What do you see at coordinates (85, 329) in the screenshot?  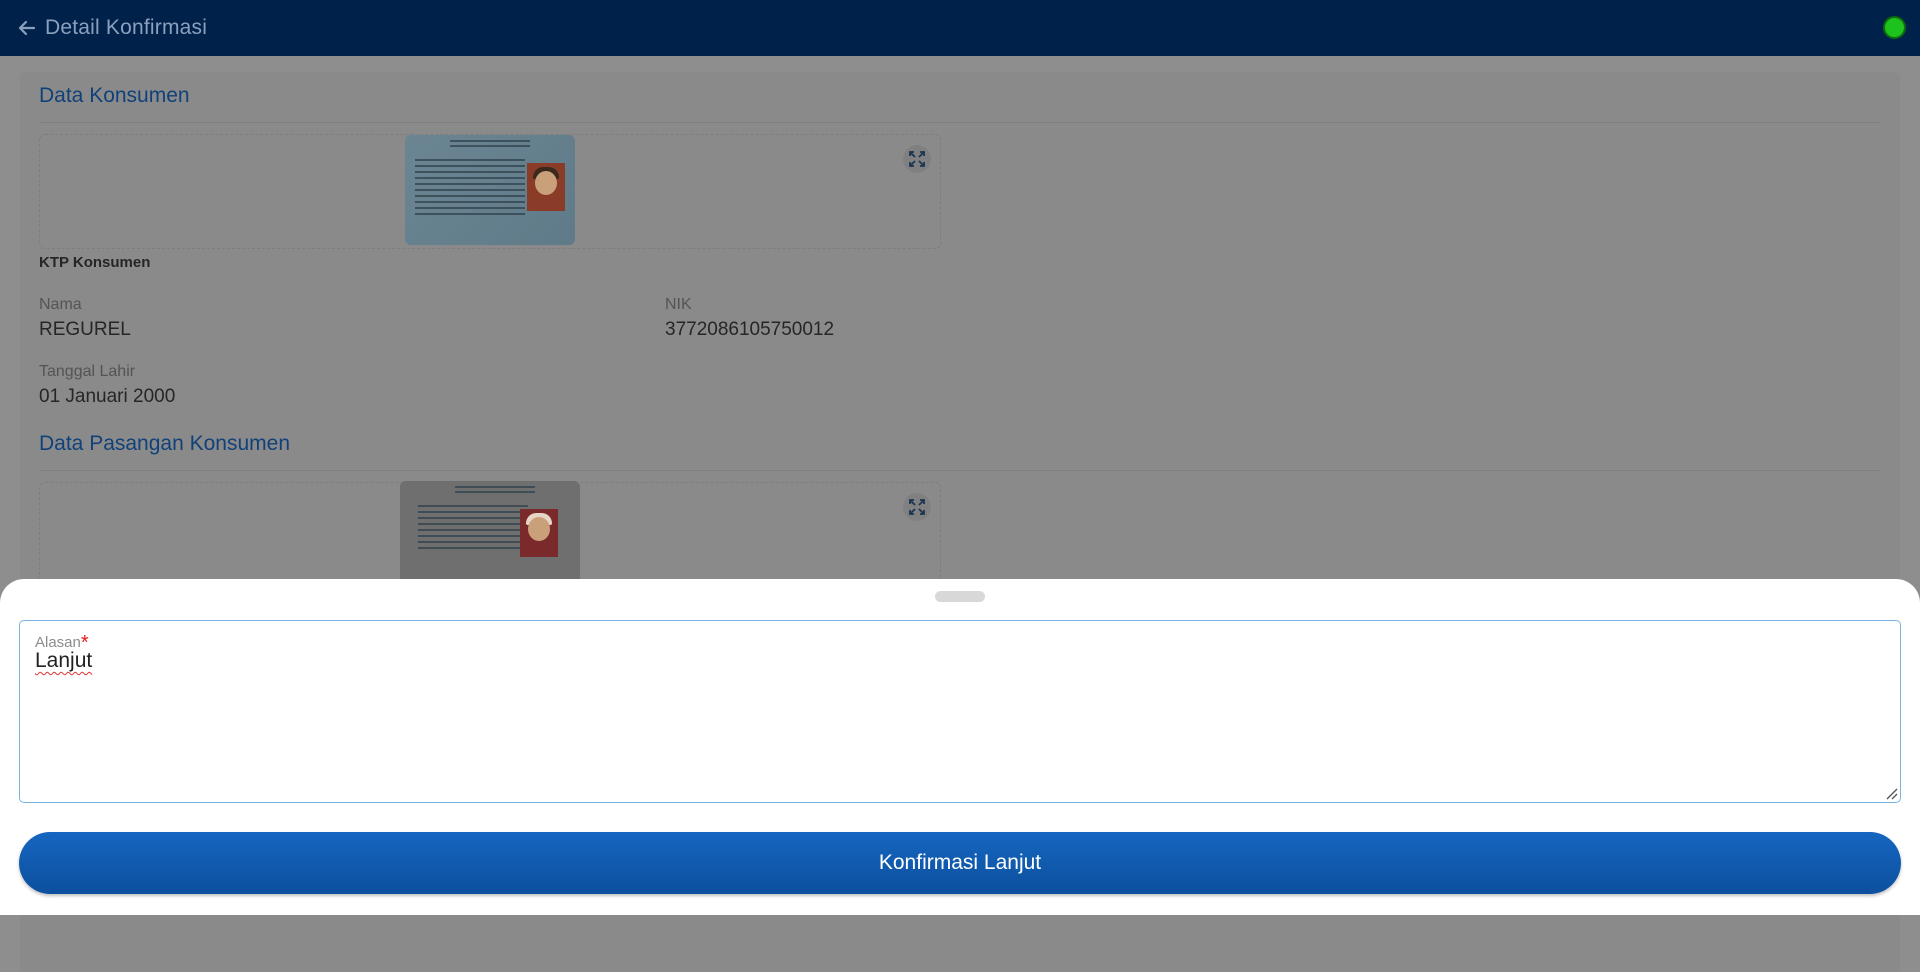 I see `name-value: REGUREL` at bounding box center [85, 329].